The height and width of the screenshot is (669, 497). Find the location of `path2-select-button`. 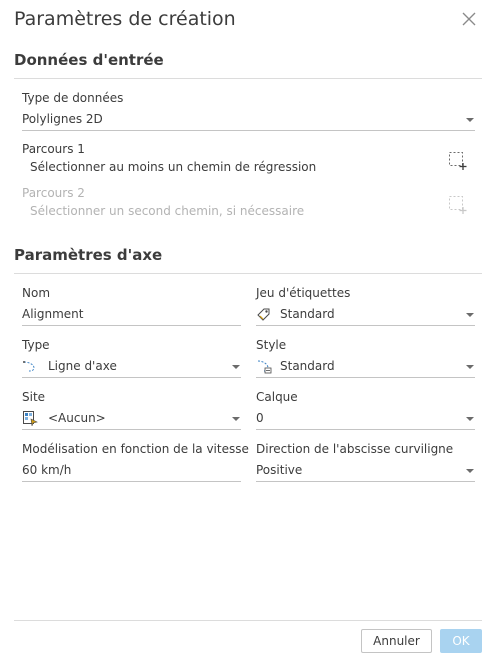

path2-select-button is located at coordinates (458, 205).